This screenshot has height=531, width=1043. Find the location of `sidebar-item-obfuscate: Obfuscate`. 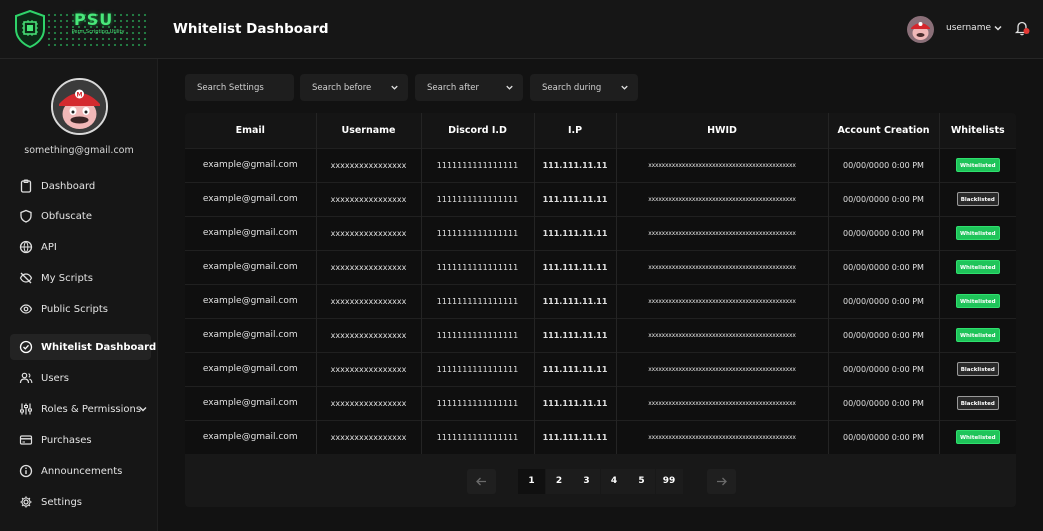

sidebar-item-obfuscate: Obfuscate is located at coordinates (80, 216).